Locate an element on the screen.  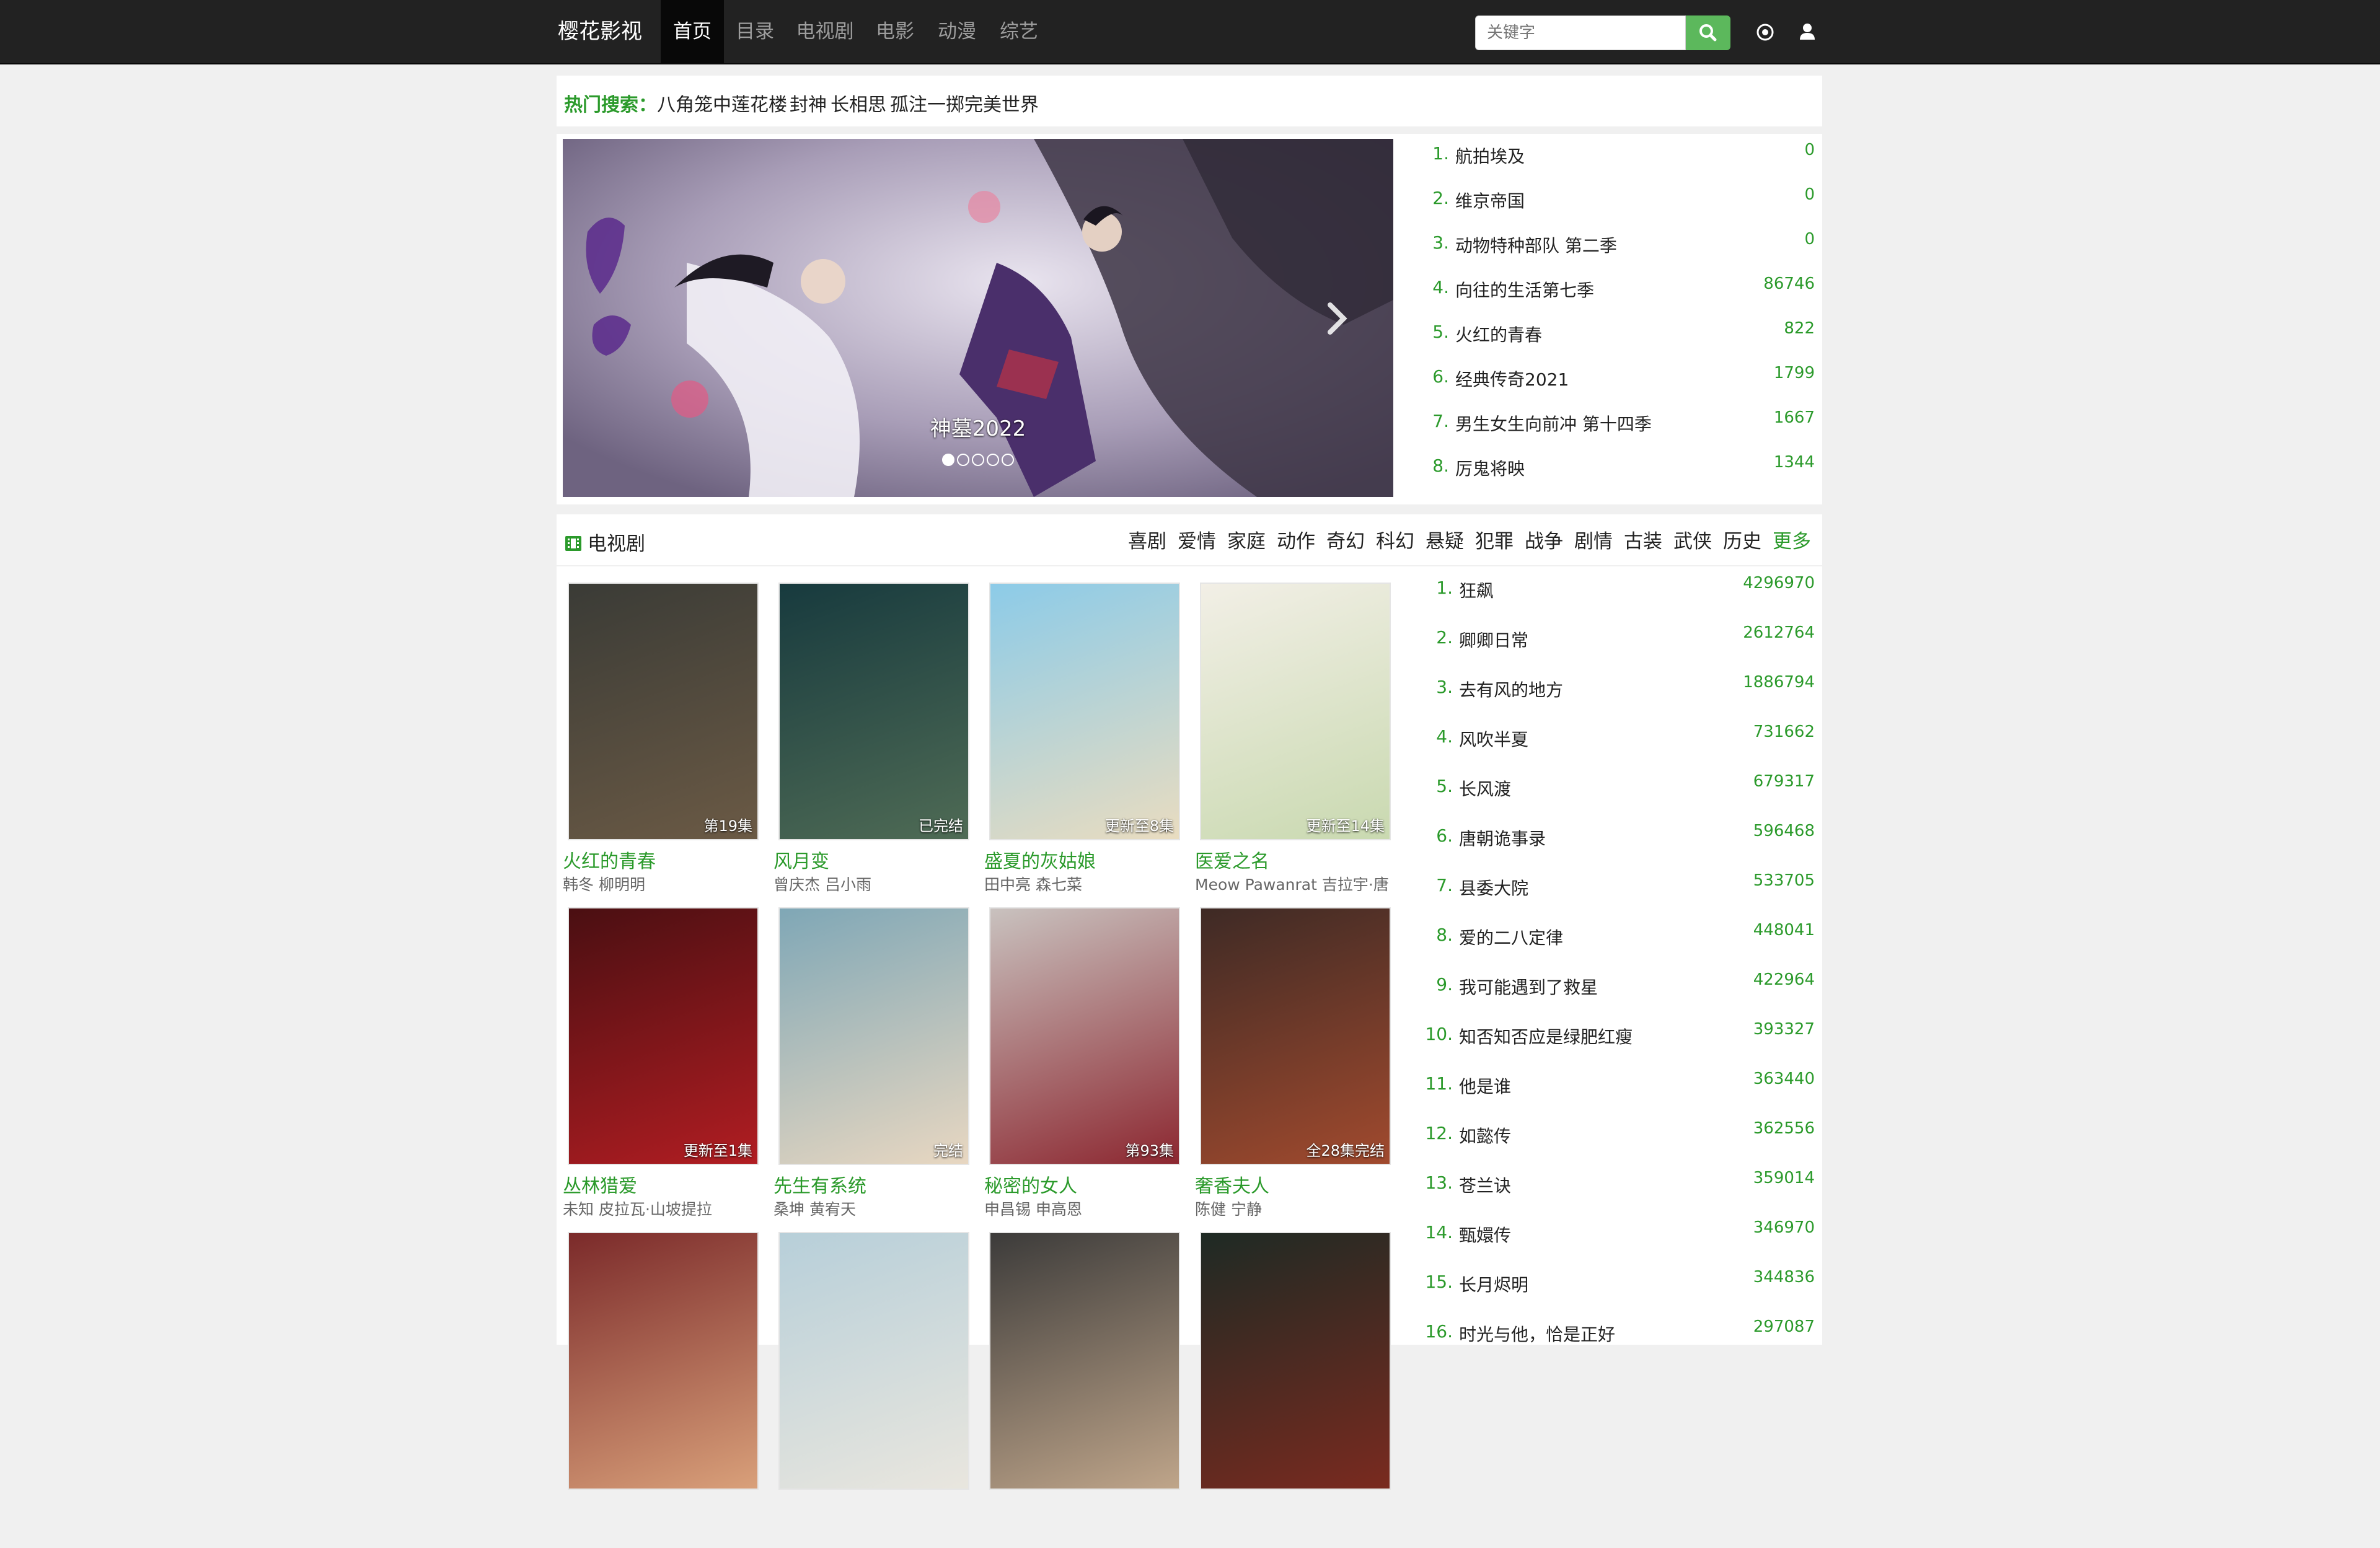
ranking-title: 时光与他，恰是正好 is located at coordinates (1537, 1333).